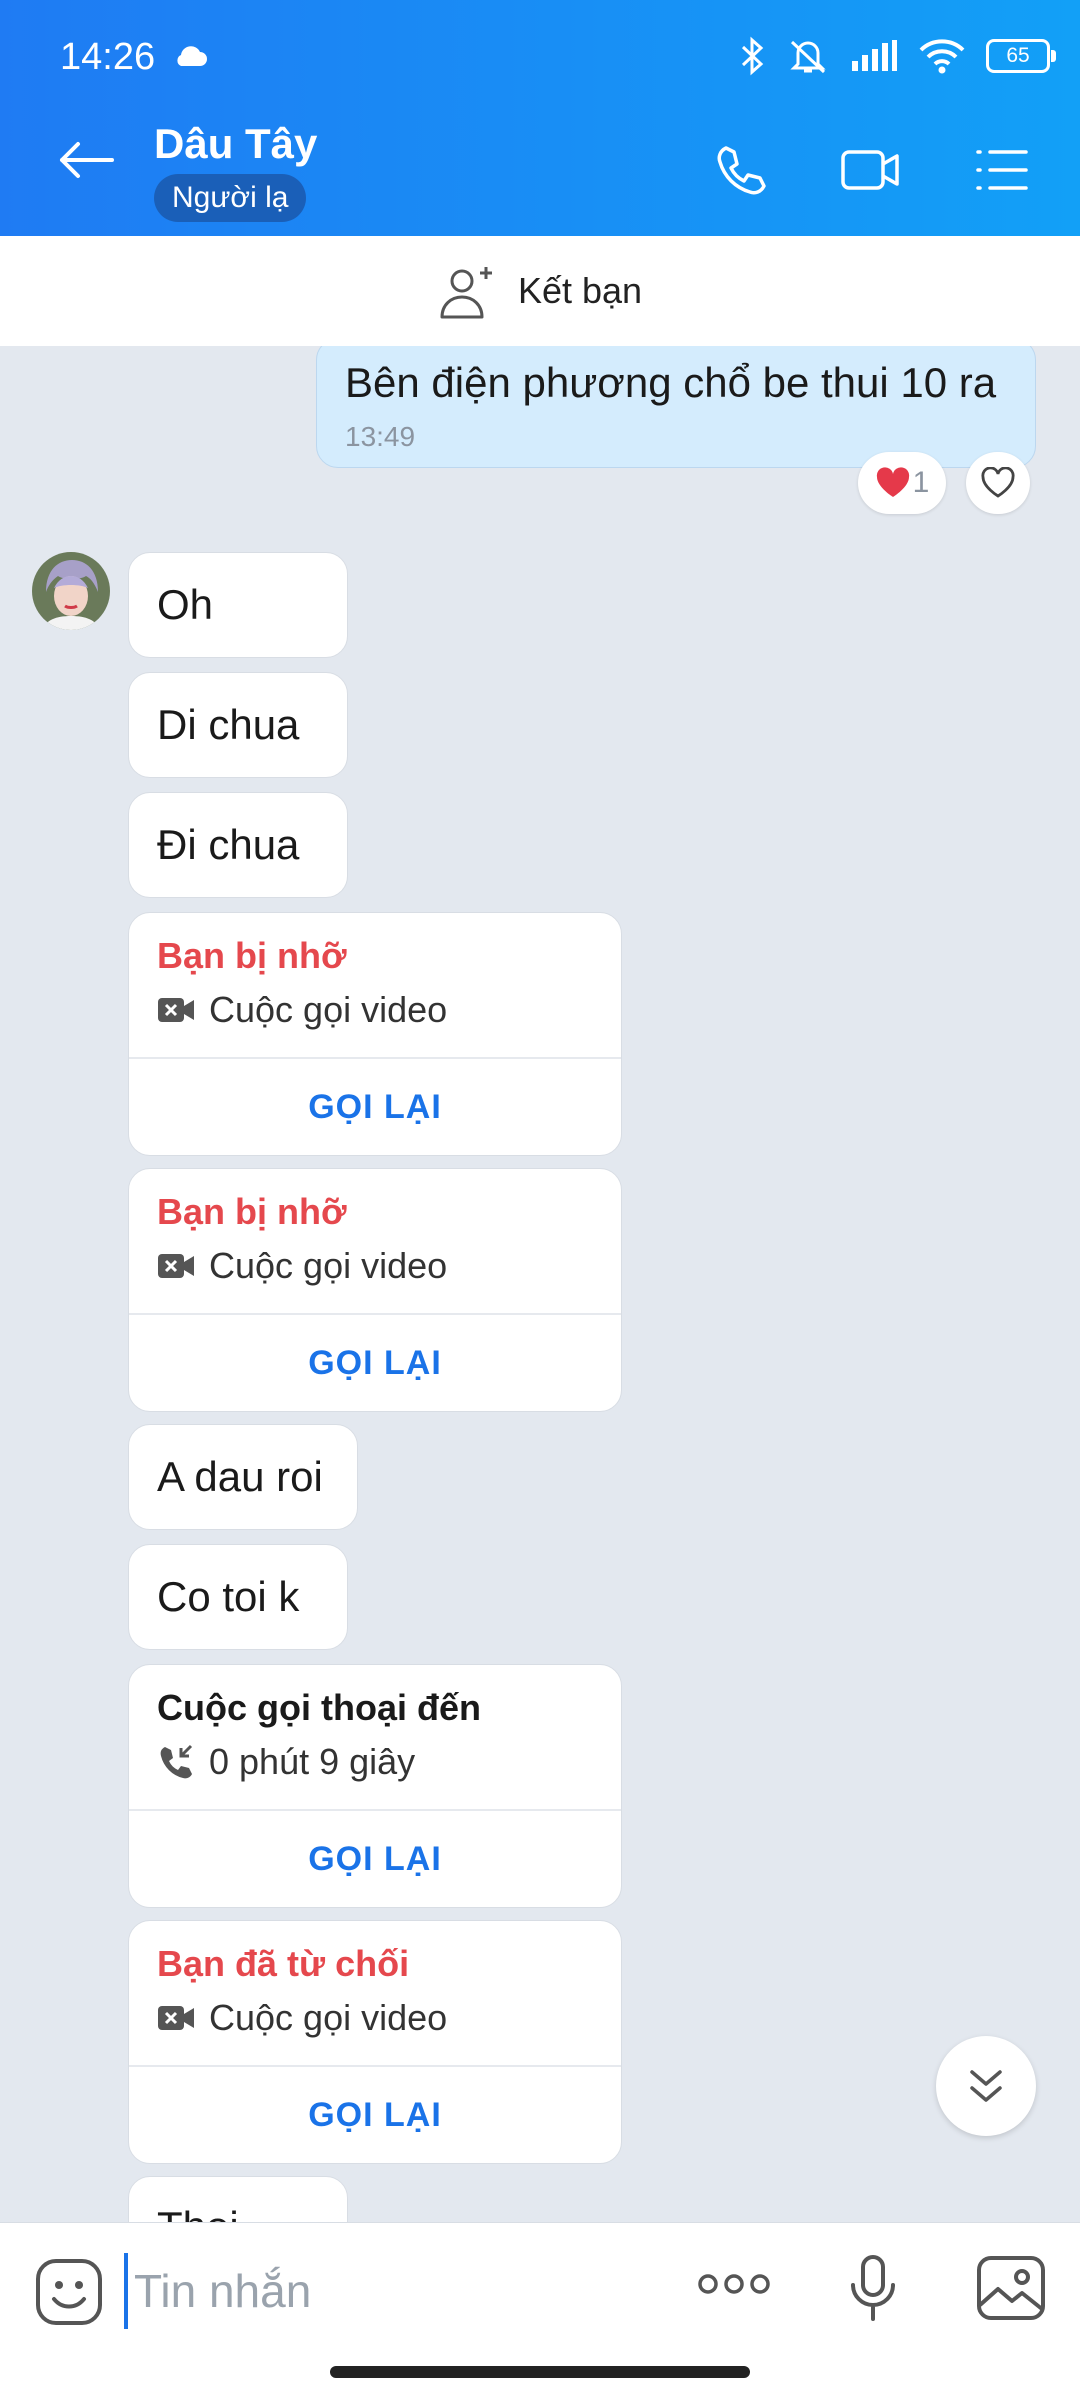 The image size is (1080, 2401). Describe the element at coordinates (176, 2018) in the screenshot. I see `video-call-declined-icon` at that location.